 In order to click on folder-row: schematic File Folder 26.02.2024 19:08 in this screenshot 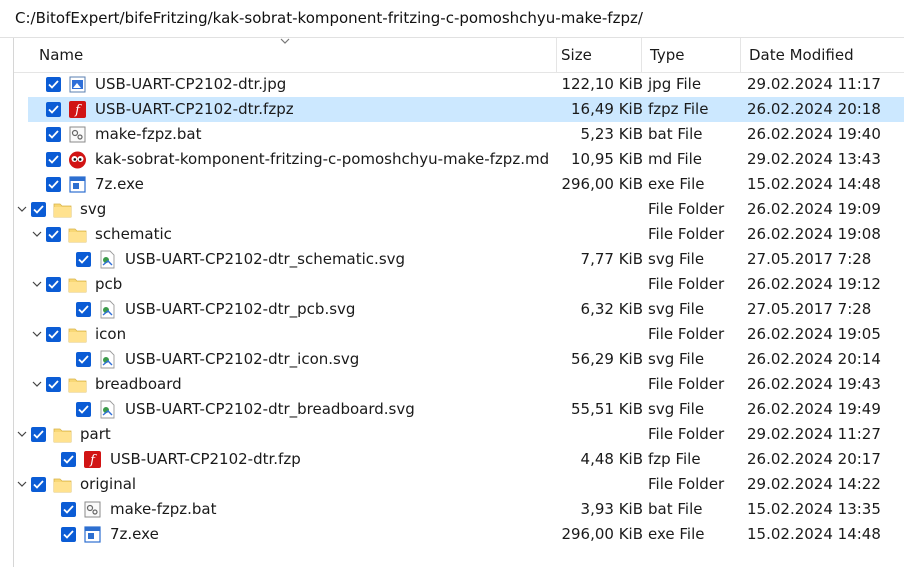, I will do `click(459, 234)`.